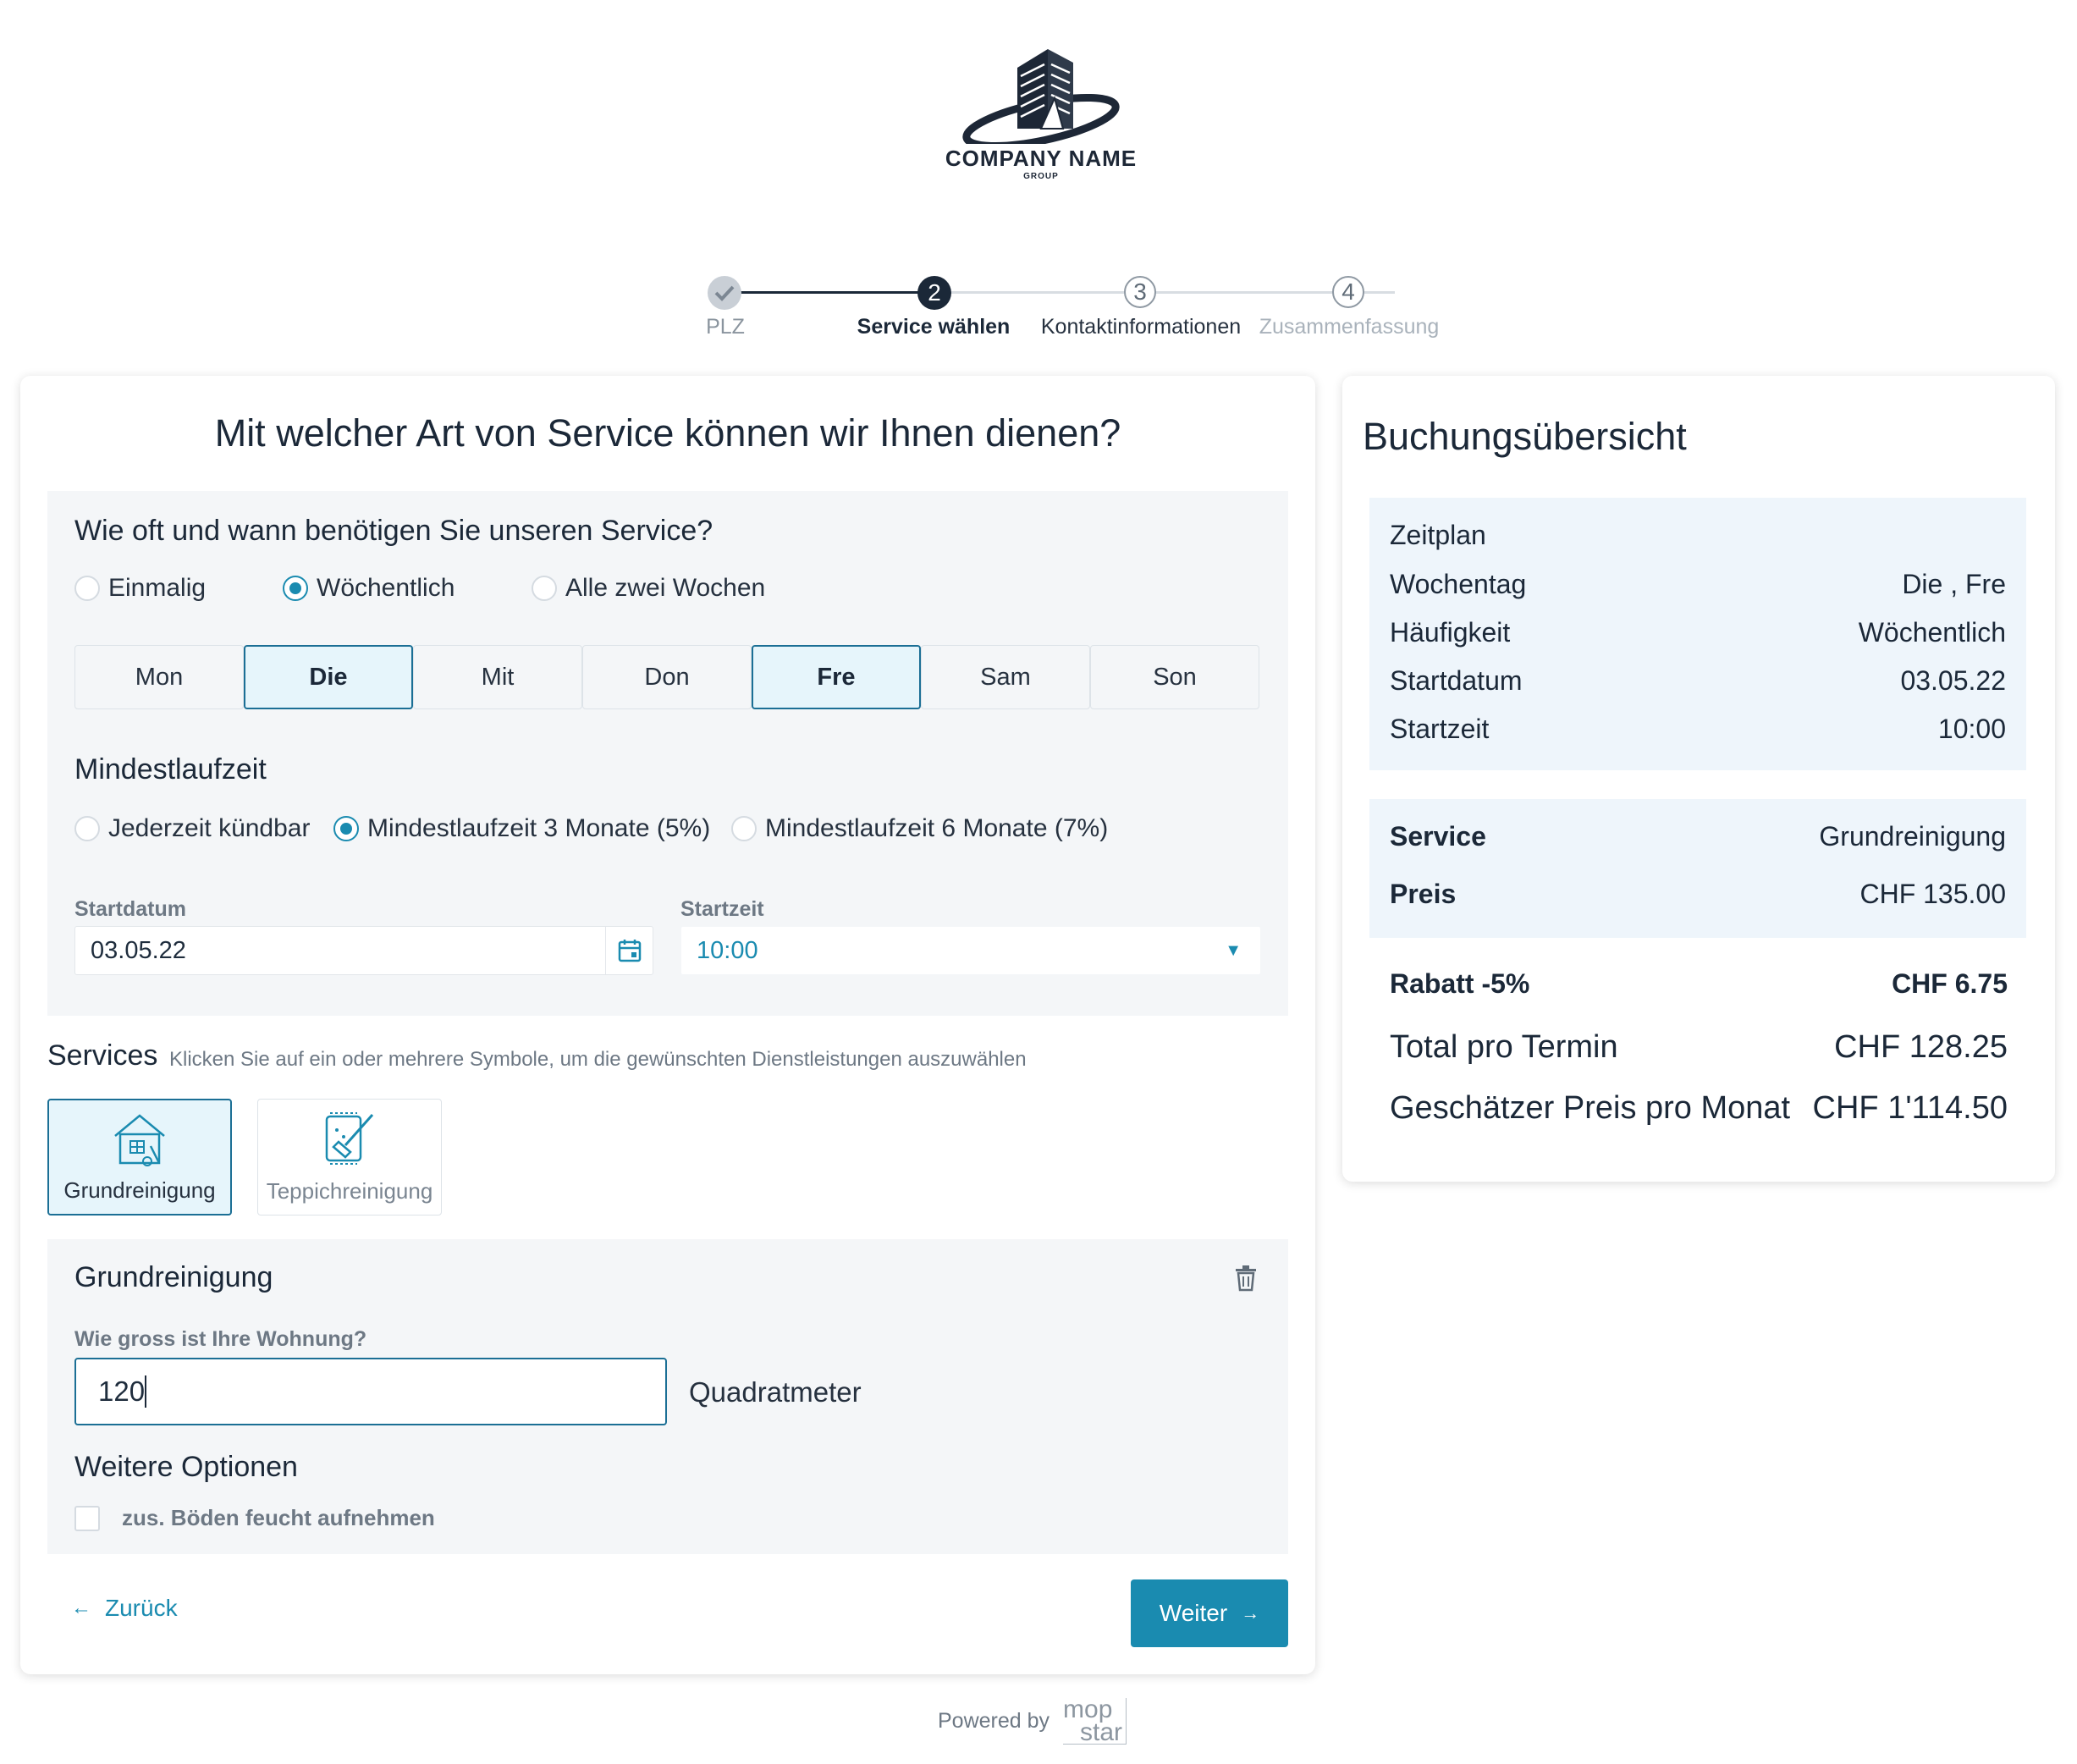  What do you see at coordinates (370, 1391) in the screenshot?
I see `size-input: 120` at bounding box center [370, 1391].